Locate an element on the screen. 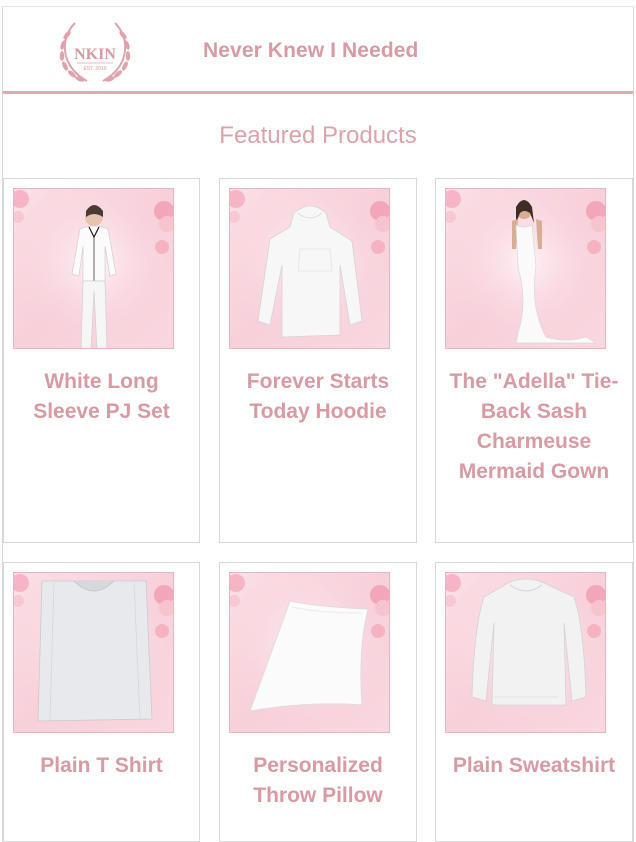  product-card: Personalized Throw Pillow is located at coordinates (318, 702).